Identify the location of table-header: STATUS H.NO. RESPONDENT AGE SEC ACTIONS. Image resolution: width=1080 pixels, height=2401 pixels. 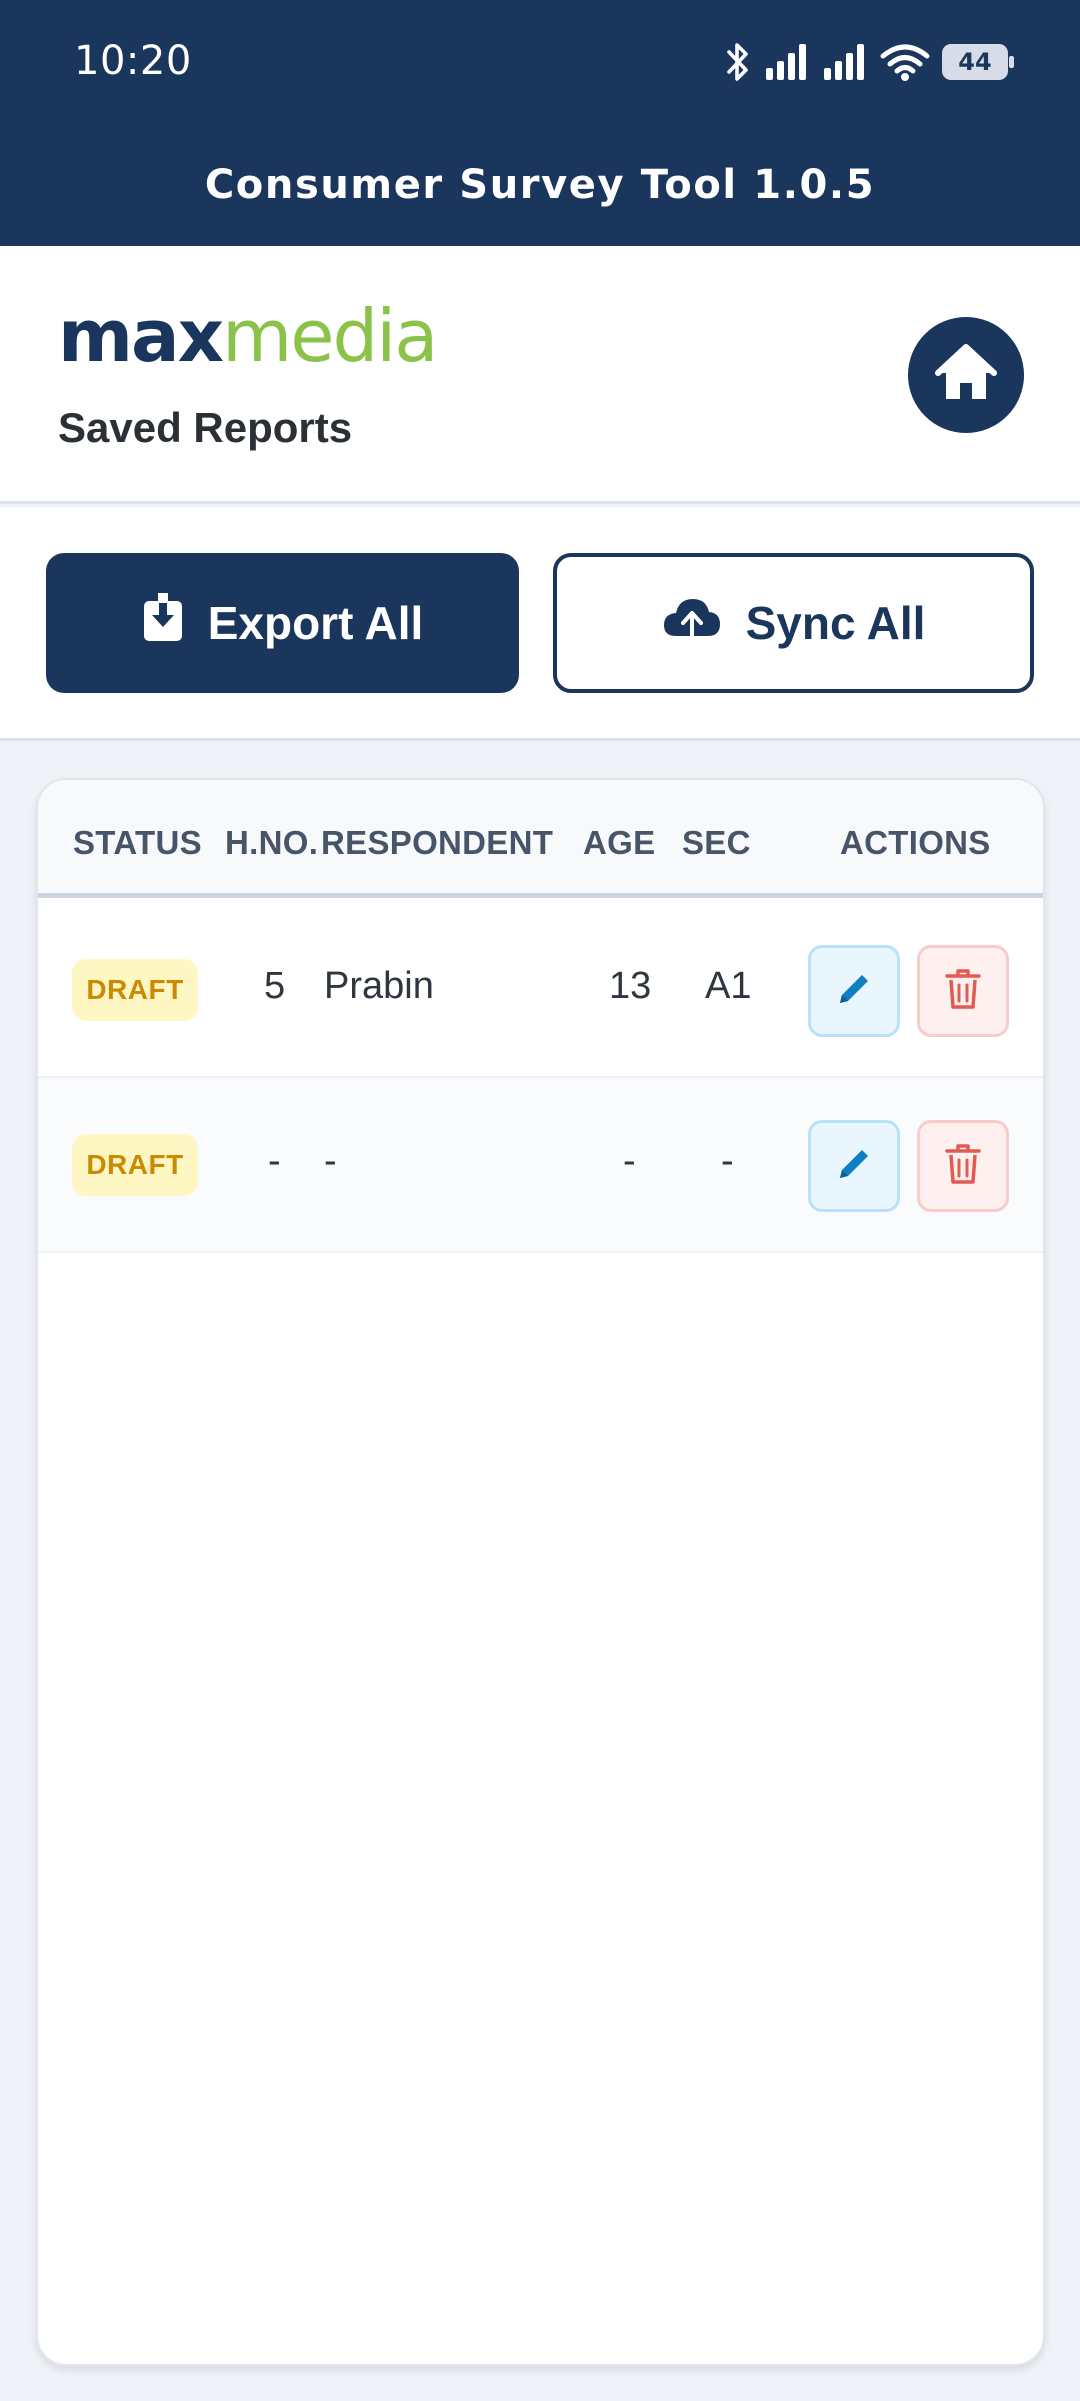
(540, 839).